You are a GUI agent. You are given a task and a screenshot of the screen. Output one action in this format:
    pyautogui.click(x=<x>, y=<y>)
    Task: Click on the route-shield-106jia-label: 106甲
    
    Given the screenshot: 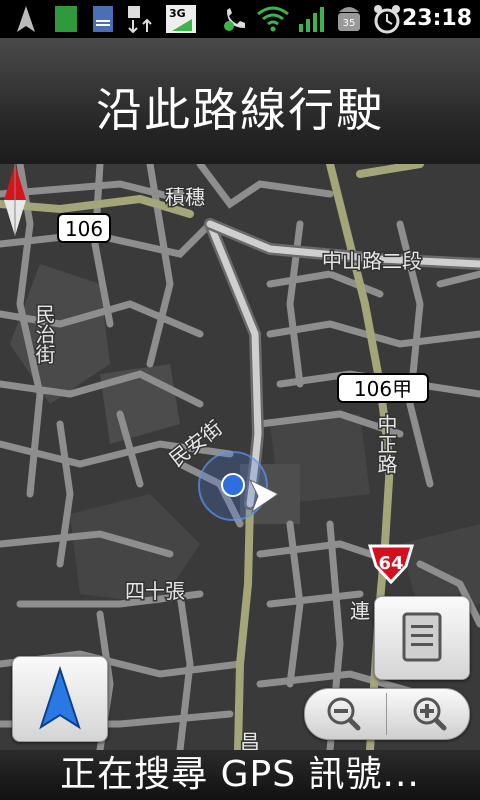 What is the action you would take?
    pyautogui.click(x=383, y=389)
    